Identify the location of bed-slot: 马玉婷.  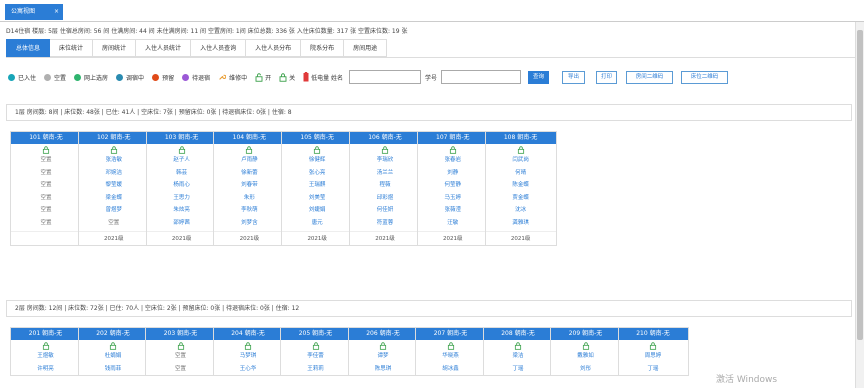
(453, 198).